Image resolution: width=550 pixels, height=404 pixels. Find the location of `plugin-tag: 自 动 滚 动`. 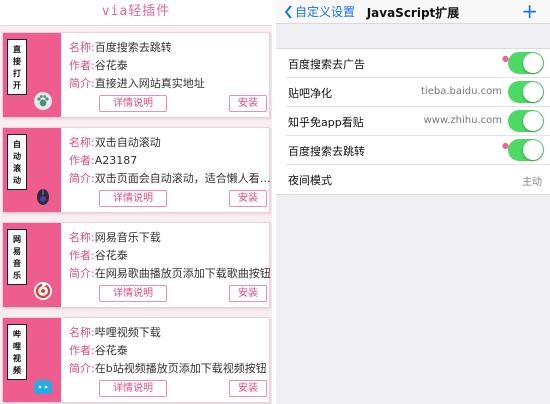

plugin-tag: 自 动 滚 动 is located at coordinates (17, 162).